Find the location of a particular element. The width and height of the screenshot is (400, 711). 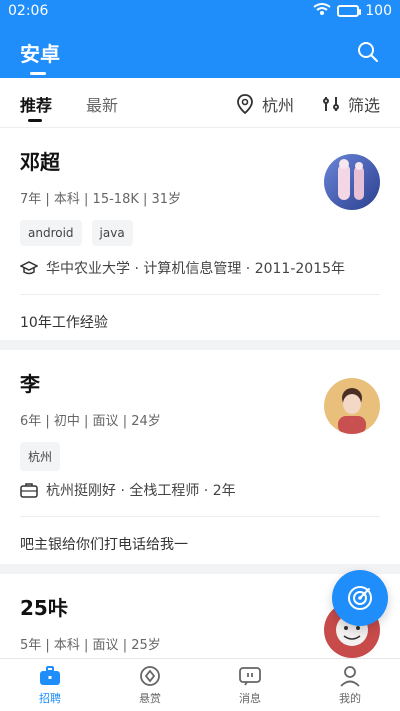

city-selector: 杭州 is located at coordinates (265, 104).